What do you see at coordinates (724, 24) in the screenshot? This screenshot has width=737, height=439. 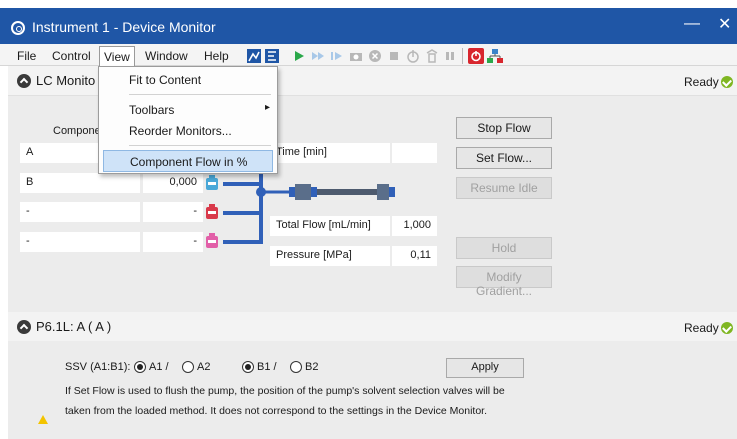 I see `close-button: ✕` at bounding box center [724, 24].